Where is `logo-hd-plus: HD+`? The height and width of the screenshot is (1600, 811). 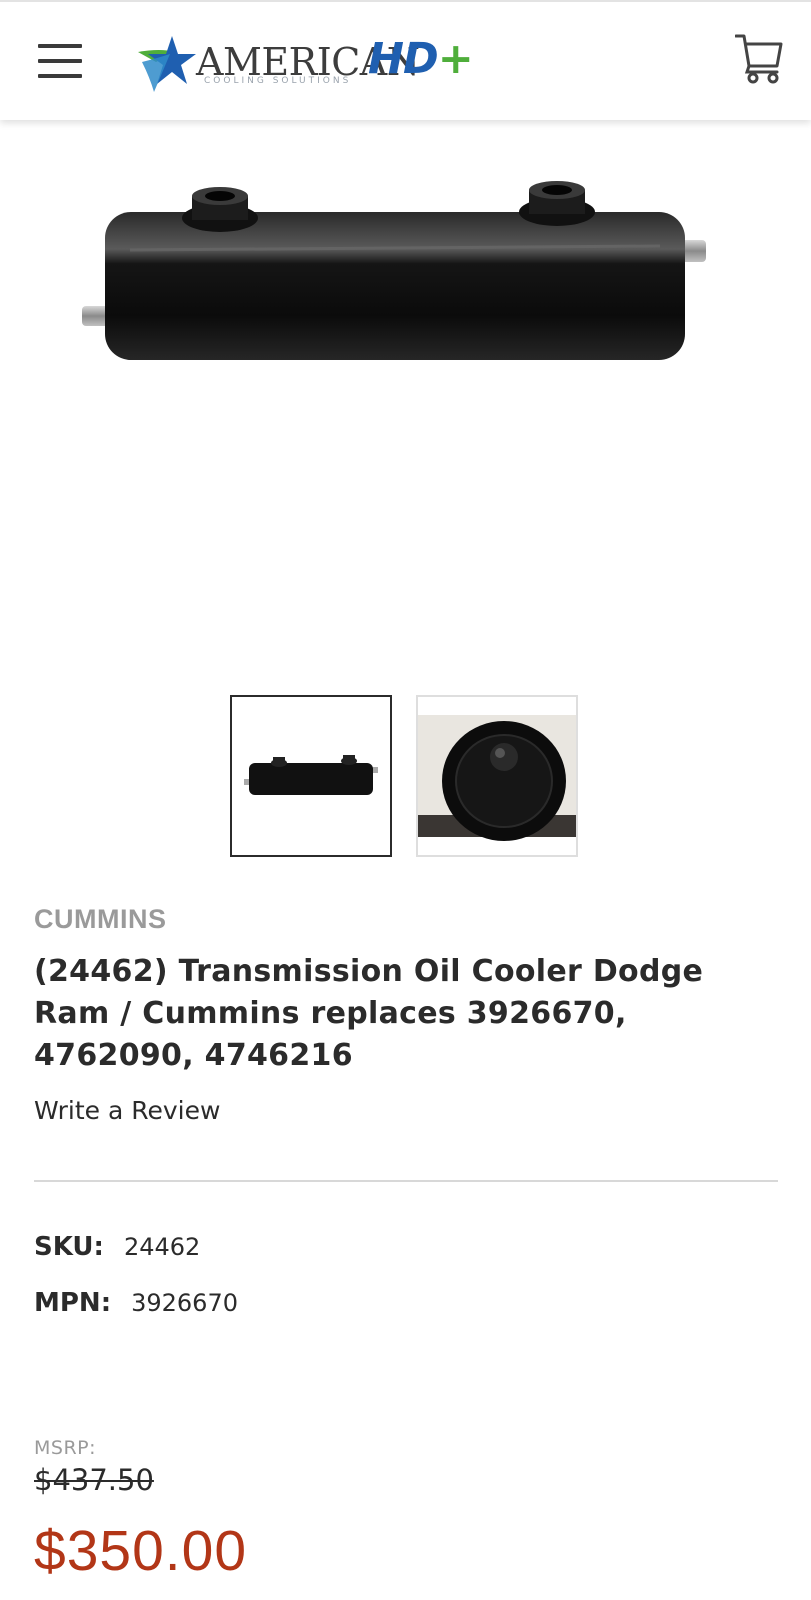 logo-hd-plus: HD+ is located at coordinates (421, 59).